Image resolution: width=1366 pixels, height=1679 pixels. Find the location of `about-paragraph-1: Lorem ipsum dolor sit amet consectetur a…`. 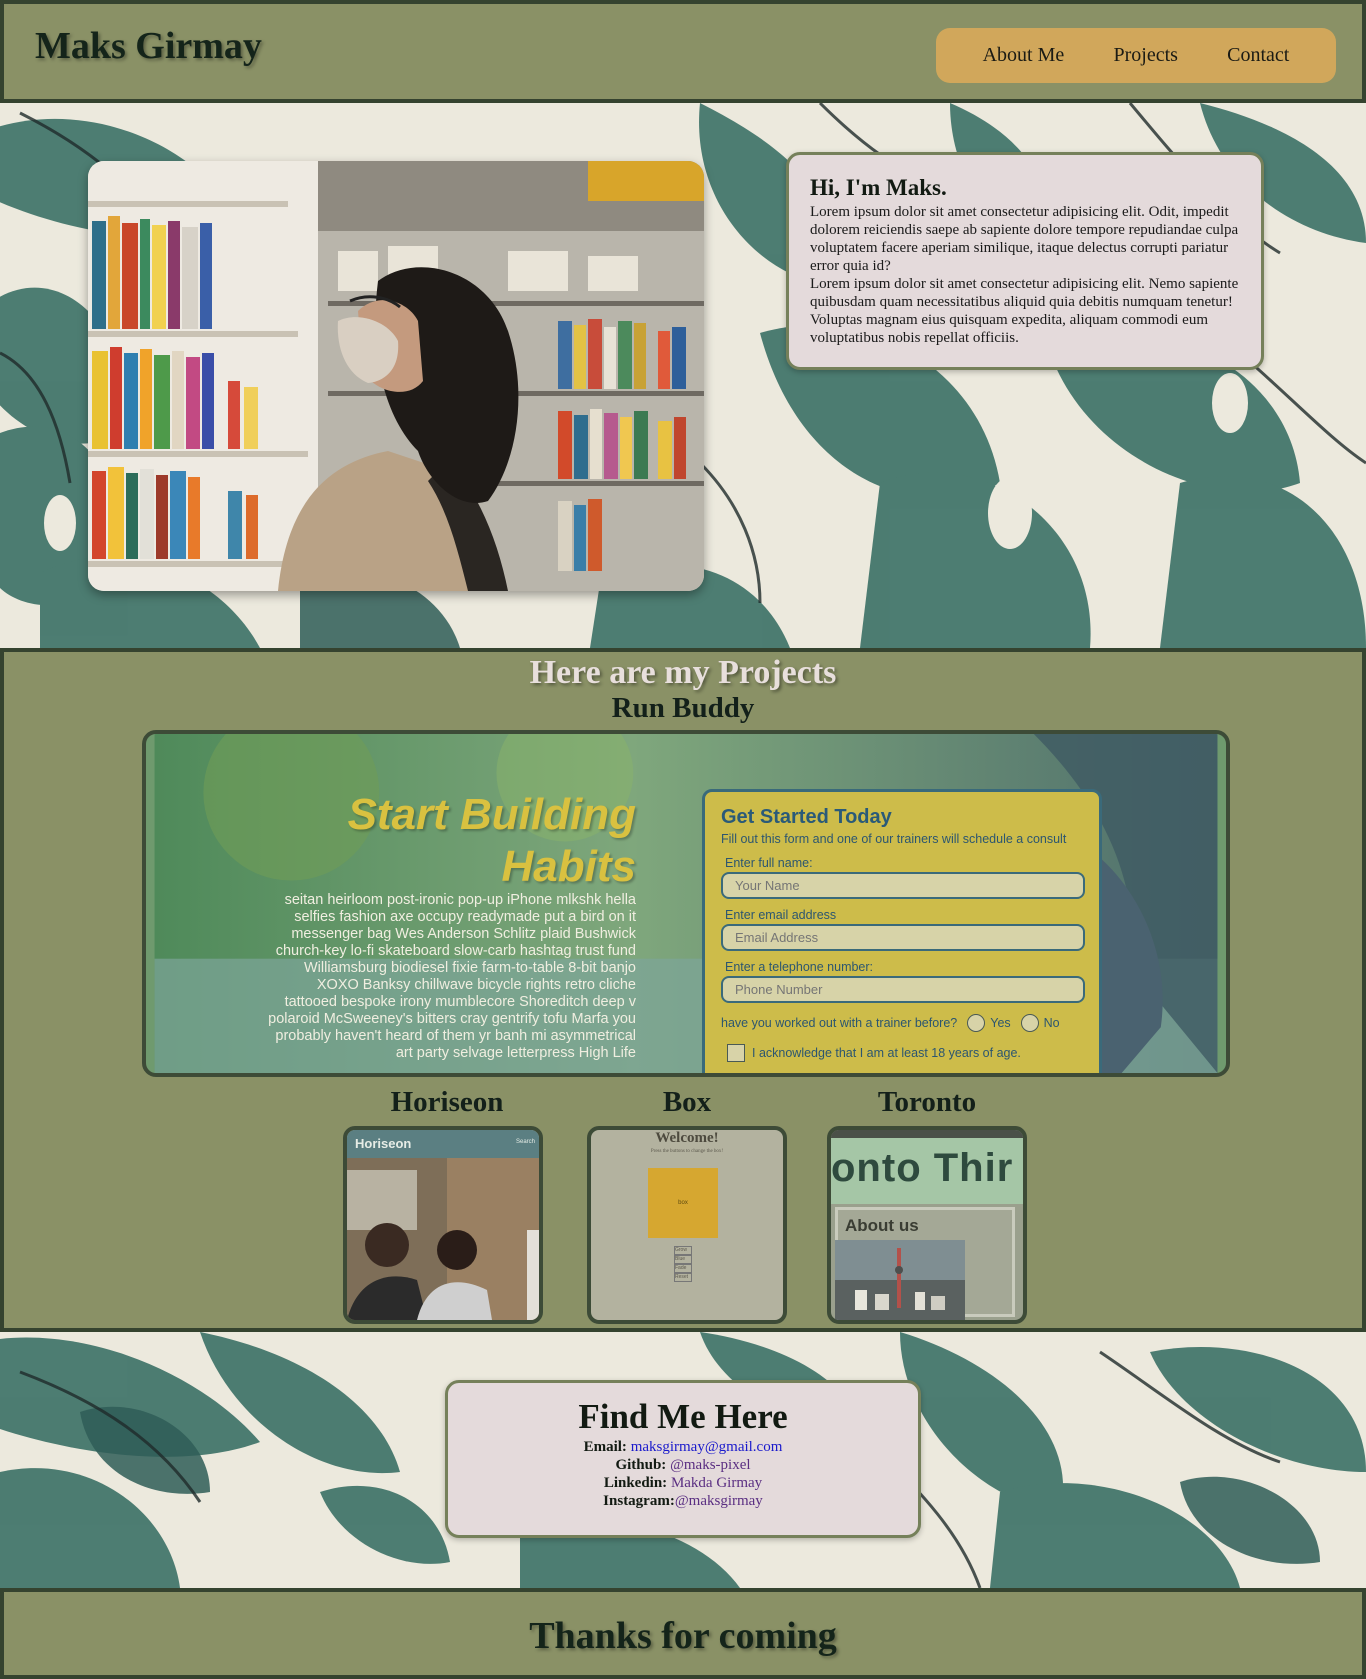

about-paragraph-1: Lorem ipsum dolor sit amet consectetur a… is located at coordinates (1024, 239).